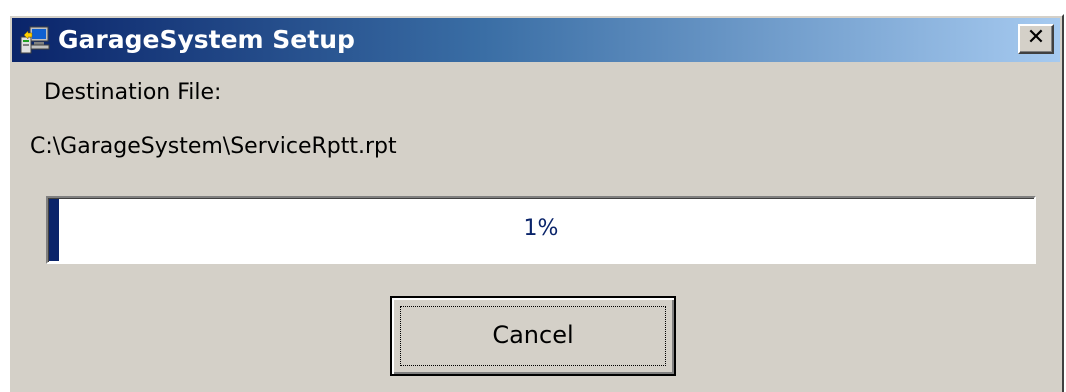 This screenshot has height=392, width=1066. Describe the element at coordinates (133, 92) in the screenshot. I see `destination-file-label: Destination File:` at that location.